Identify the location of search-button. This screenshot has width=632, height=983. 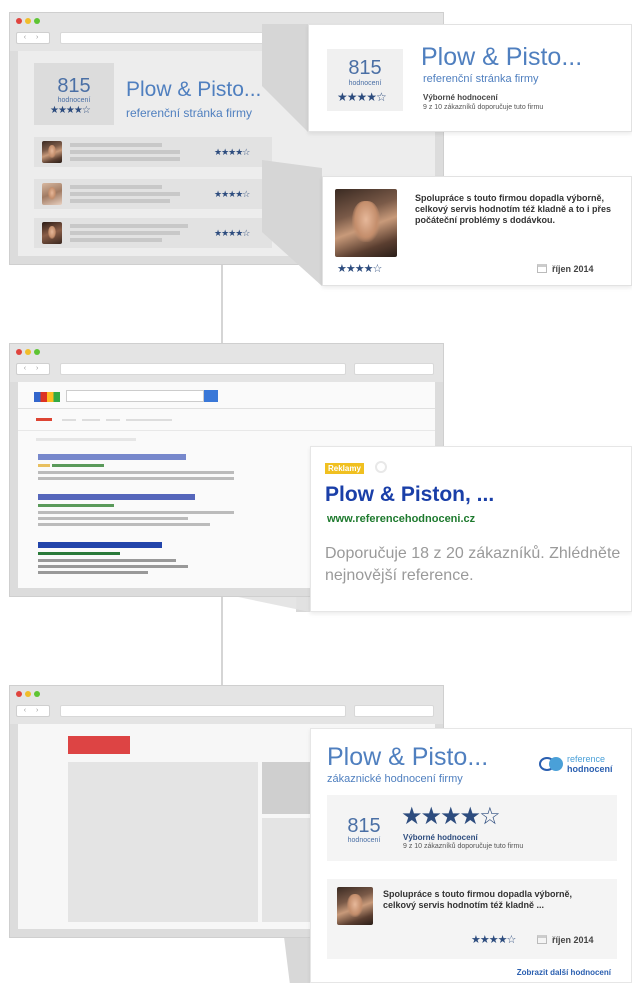
(211, 396).